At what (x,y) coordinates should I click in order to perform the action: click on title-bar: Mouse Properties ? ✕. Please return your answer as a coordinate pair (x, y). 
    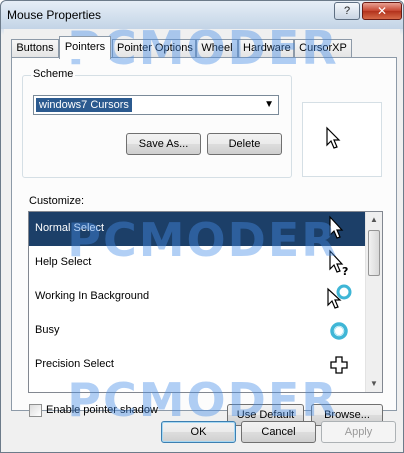
    Looking at the image, I should click on (202, 15).